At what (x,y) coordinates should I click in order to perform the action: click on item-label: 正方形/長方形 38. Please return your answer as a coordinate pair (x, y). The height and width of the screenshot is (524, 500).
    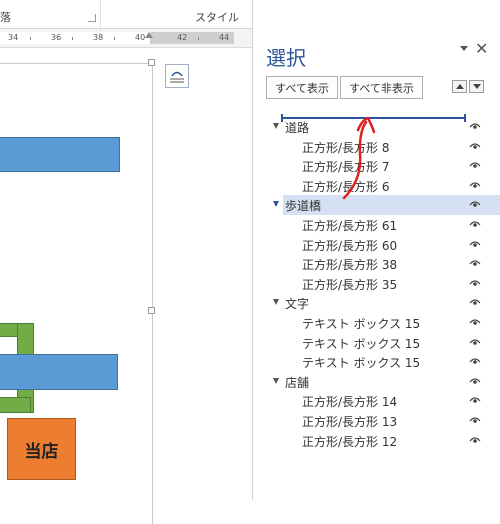
    Looking at the image, I should click on (350, 265).